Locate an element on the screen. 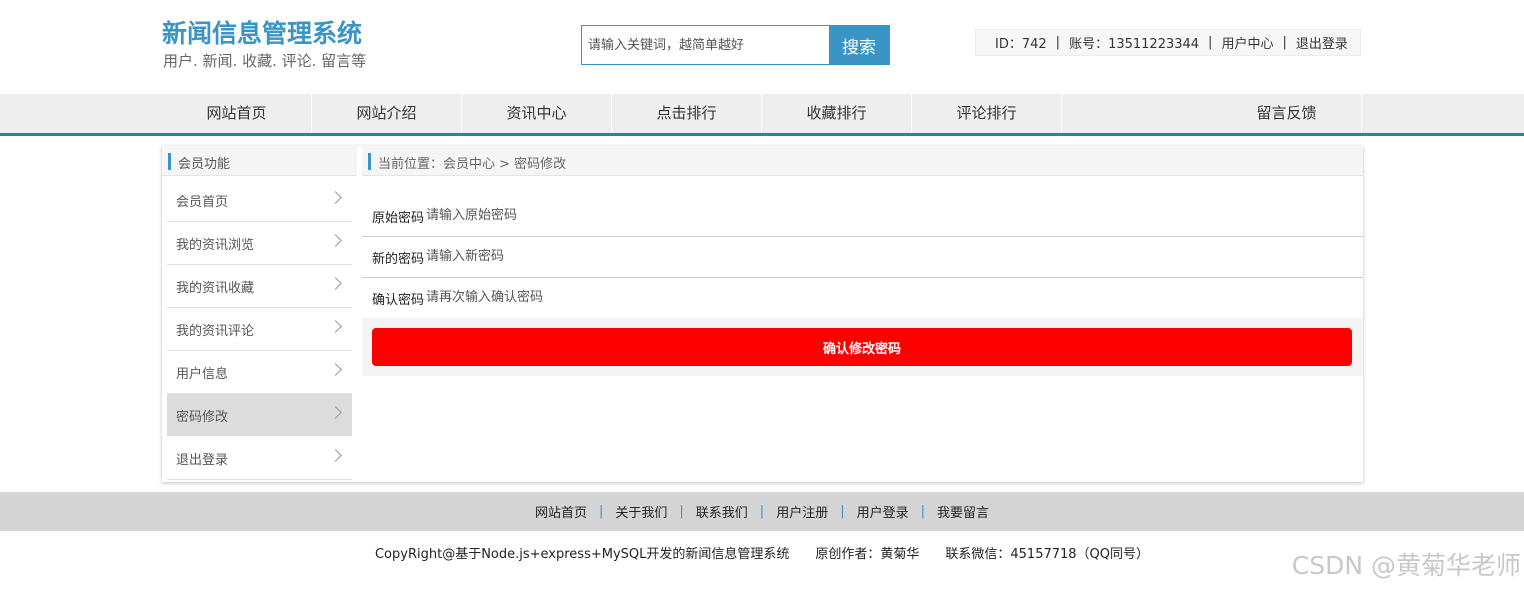 Image resolution: width=1524 pixels, height=590 pixels. footer-link-register: 用户注册 is located at coordinates (802, 511).